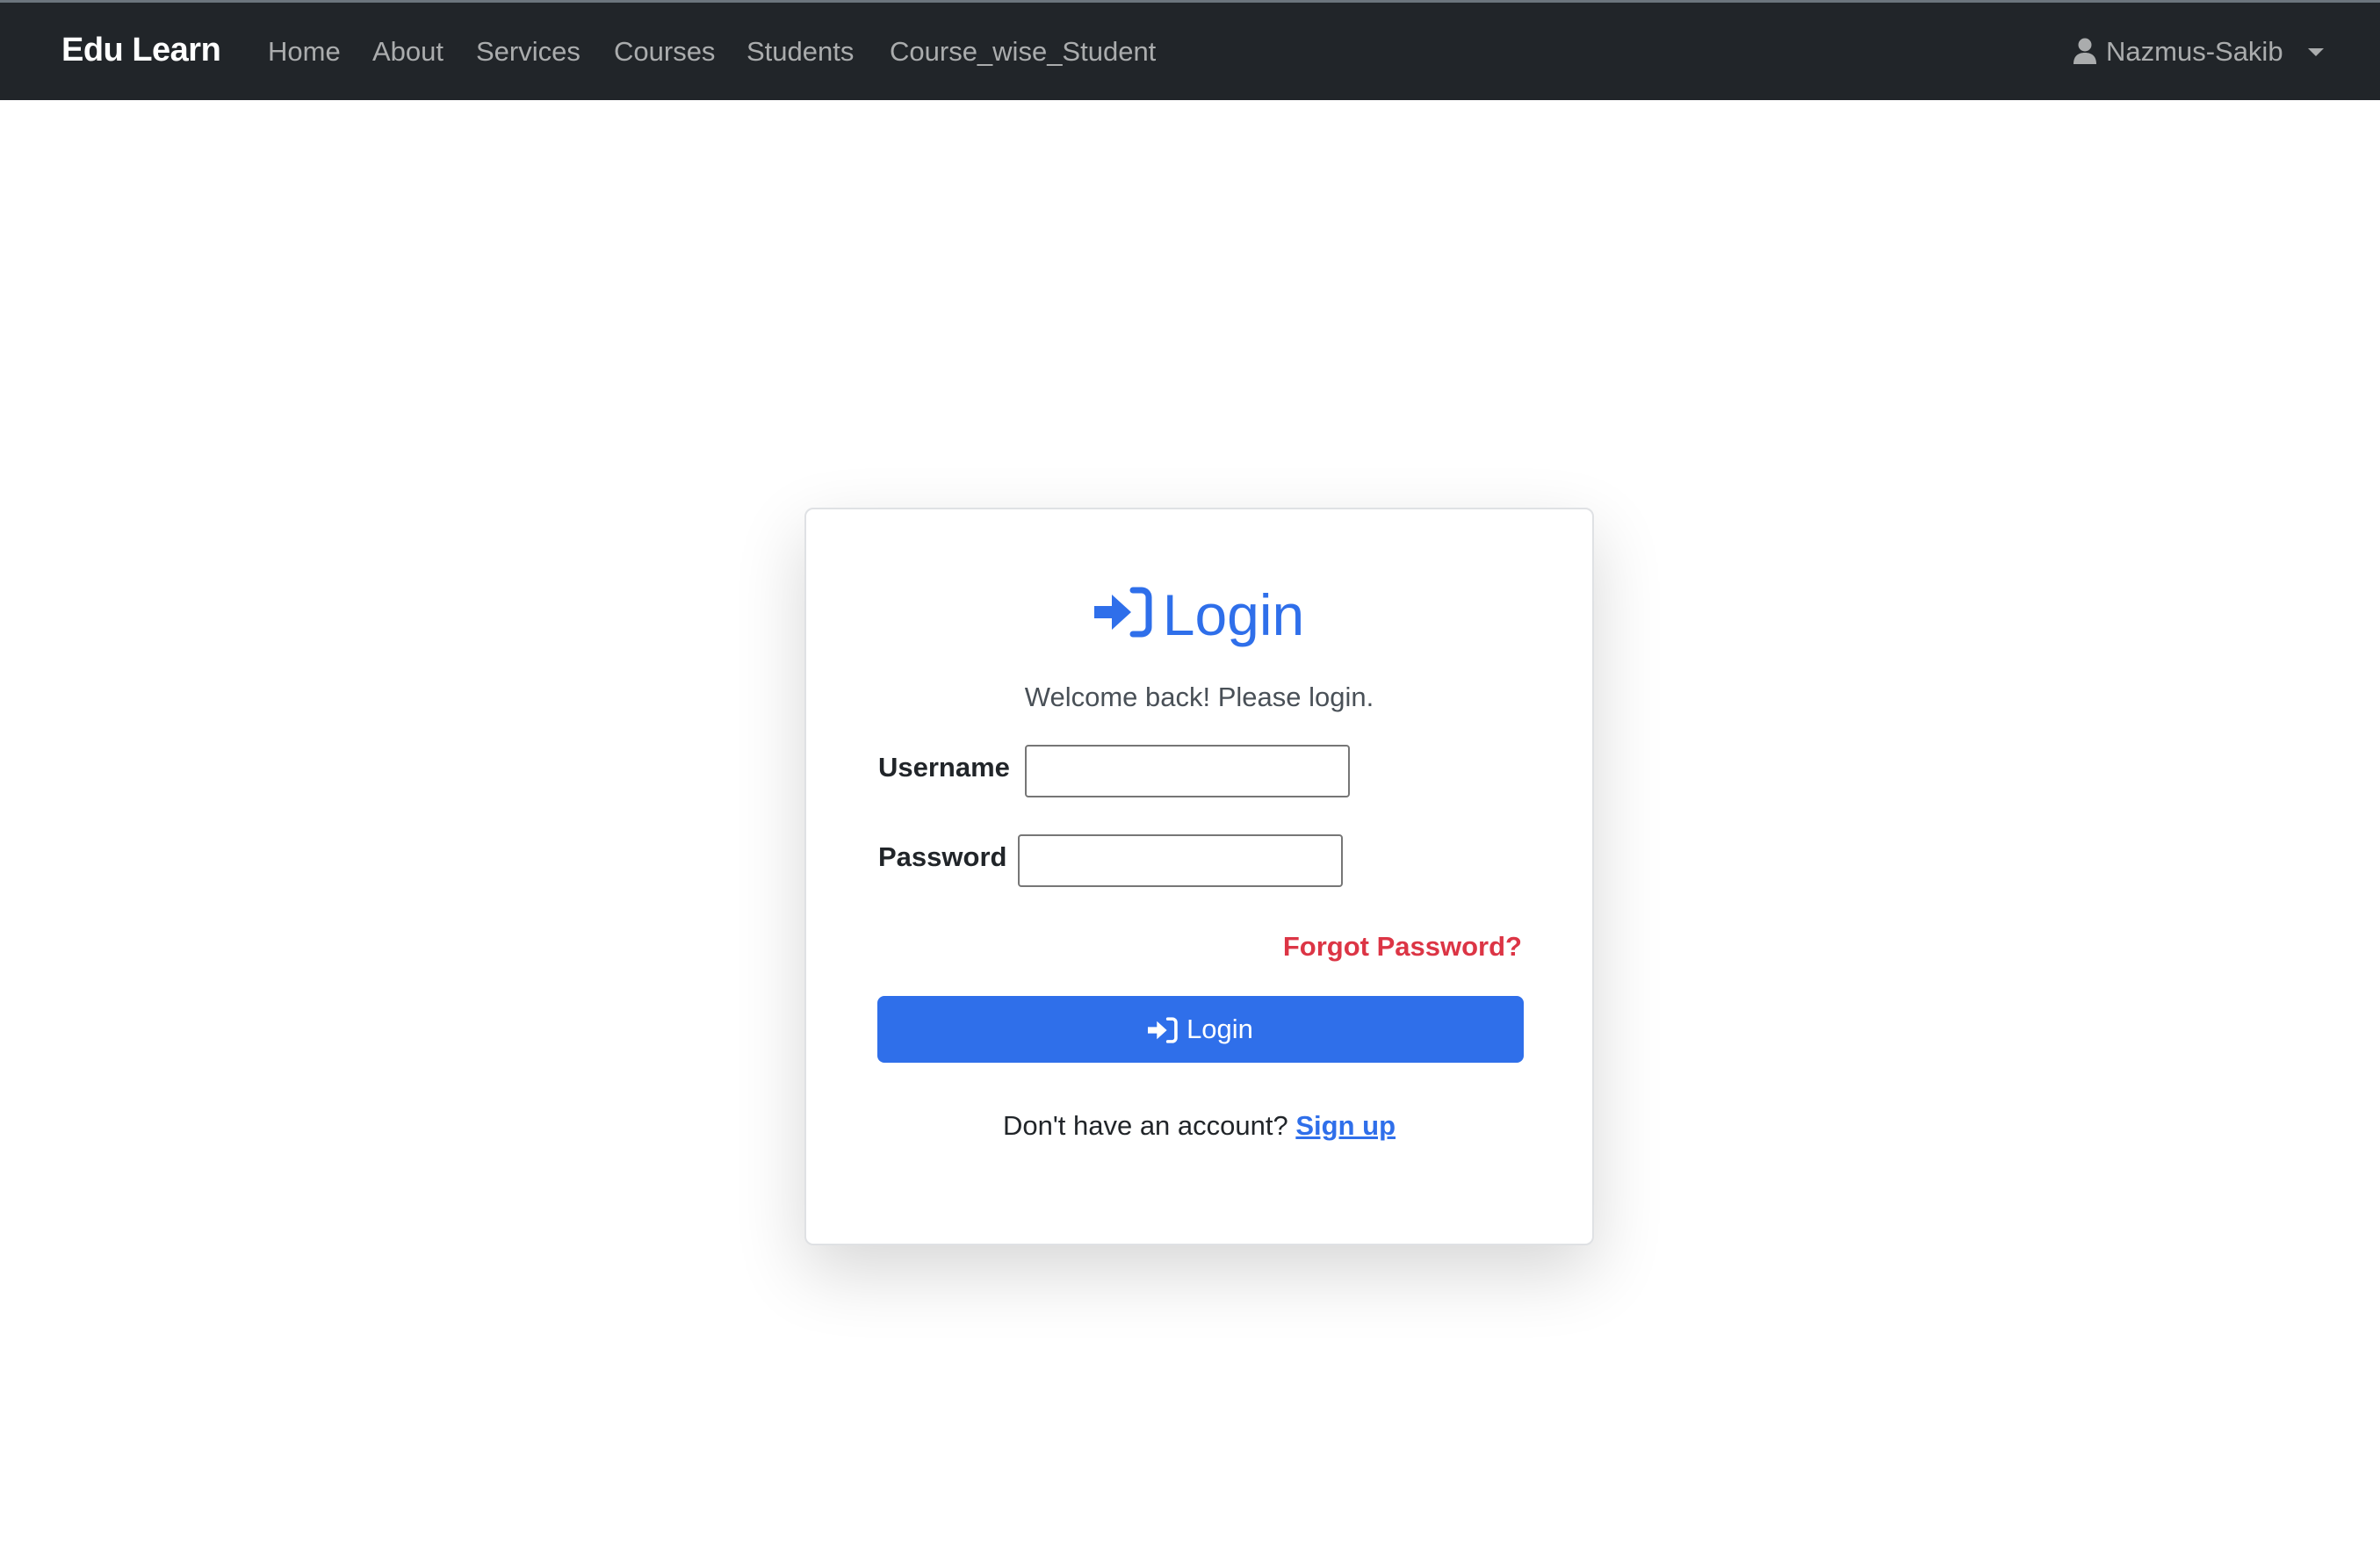 Image resolution: width=2380 pixels, height=1544 pixels. Describe the element at coordinates (942, 856) in the screenshot. I see `password-label: Password` at that location.